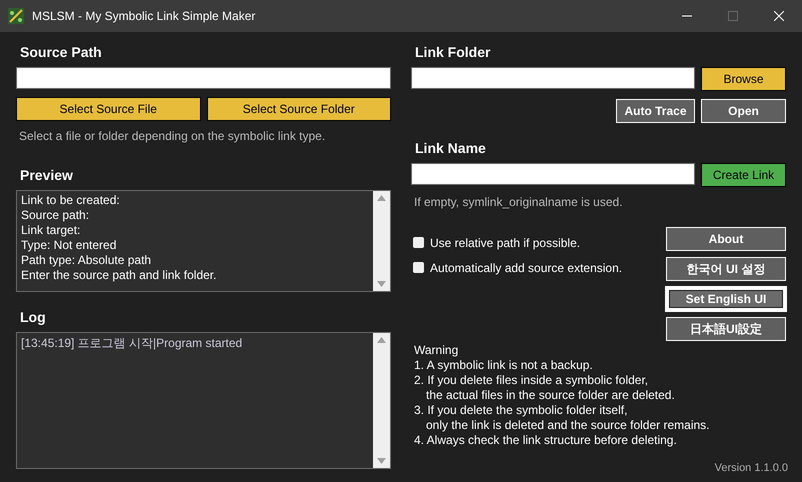 The width and height of the screenshot is (802, 482). What do you see at coordinates (655, 111) in the screenshot?
I see `auto-trace-button: Auto Trace` at bounding box center [655, 111].